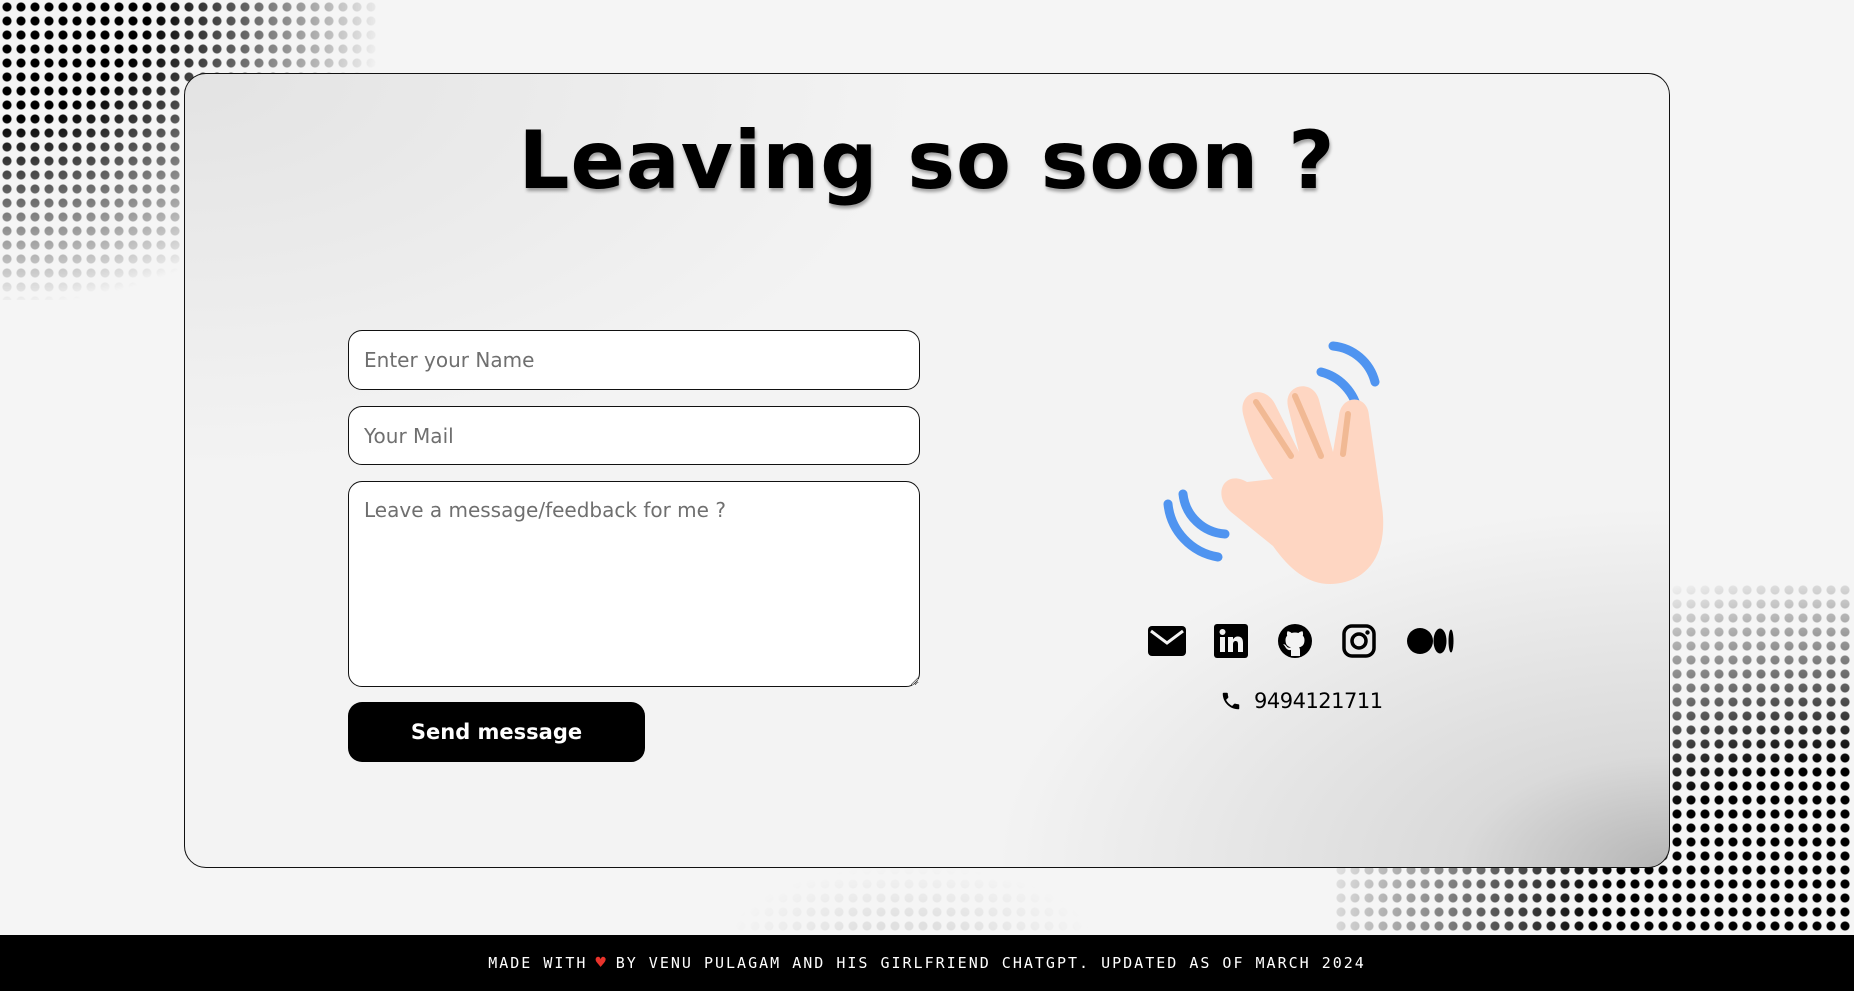 The height and width of the screenshot is (991, 1854). What do you see at coordinates (496, 732) in the screenshot?
I see `send-message-button: Send message` at bounding box center [496, 732].